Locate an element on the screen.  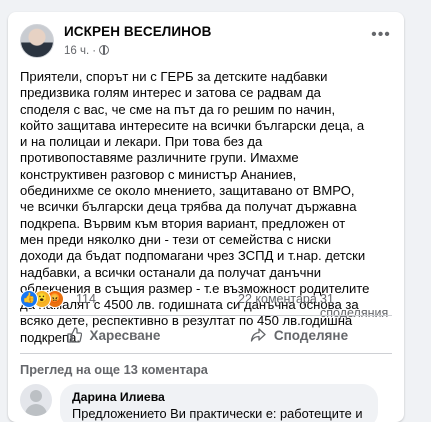
globe-icon is located at coordinates (104, 50).